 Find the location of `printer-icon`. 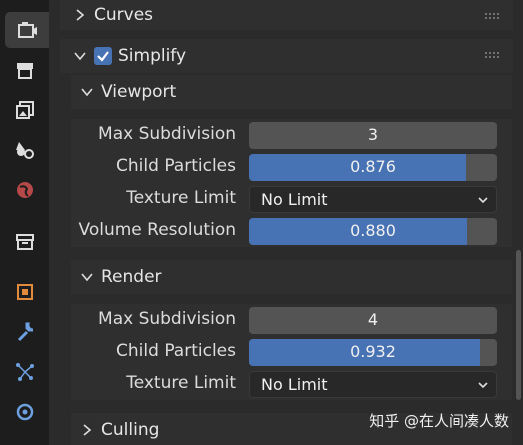

printer-icon is located at coordinates (25, 71).